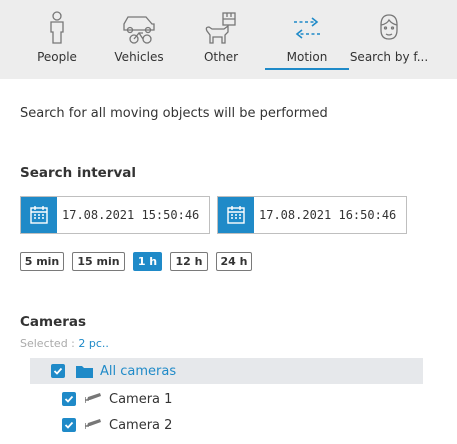 This screenshot has width=457, height=444. I want to click on search-interval-title: Search interval, so click(78, 173).